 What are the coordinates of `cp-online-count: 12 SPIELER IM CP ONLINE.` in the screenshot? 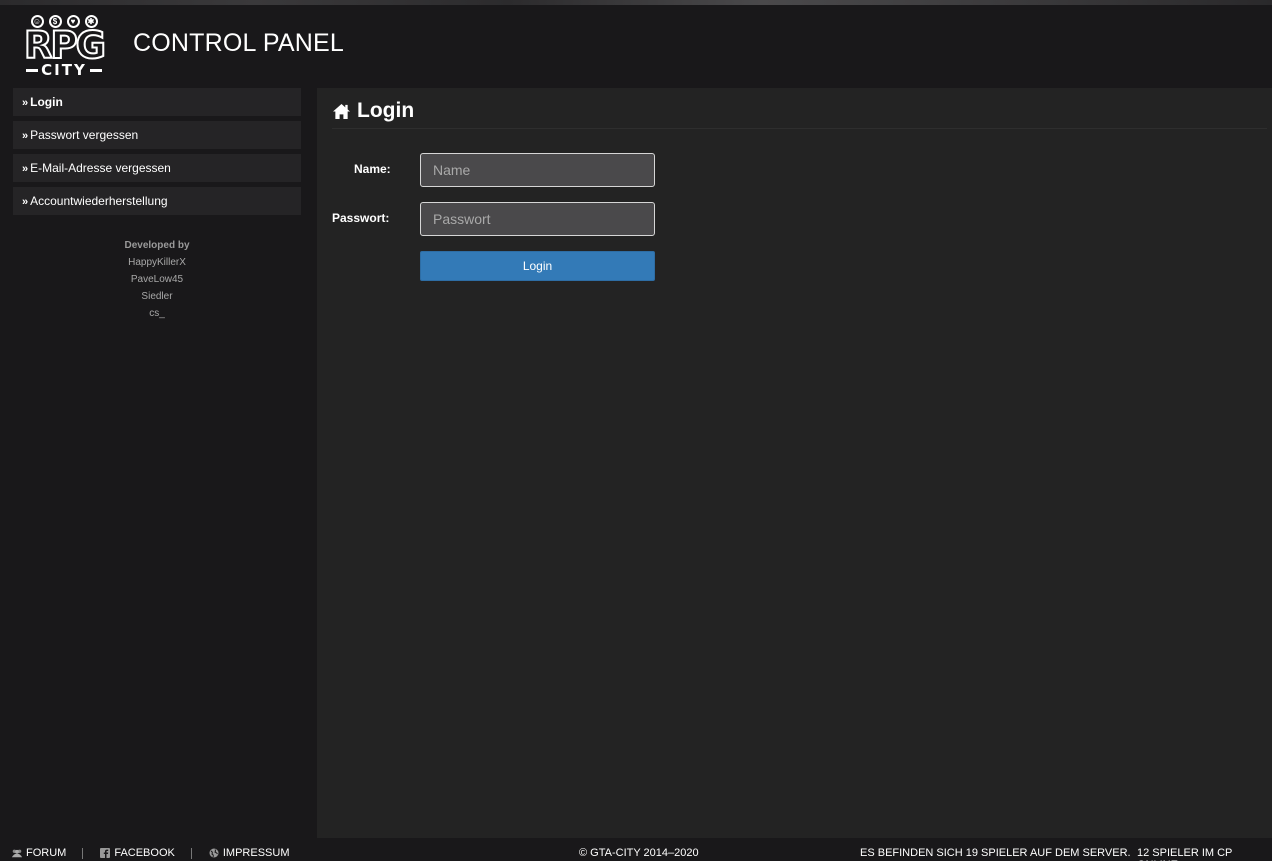 It's located at (1185, 854).